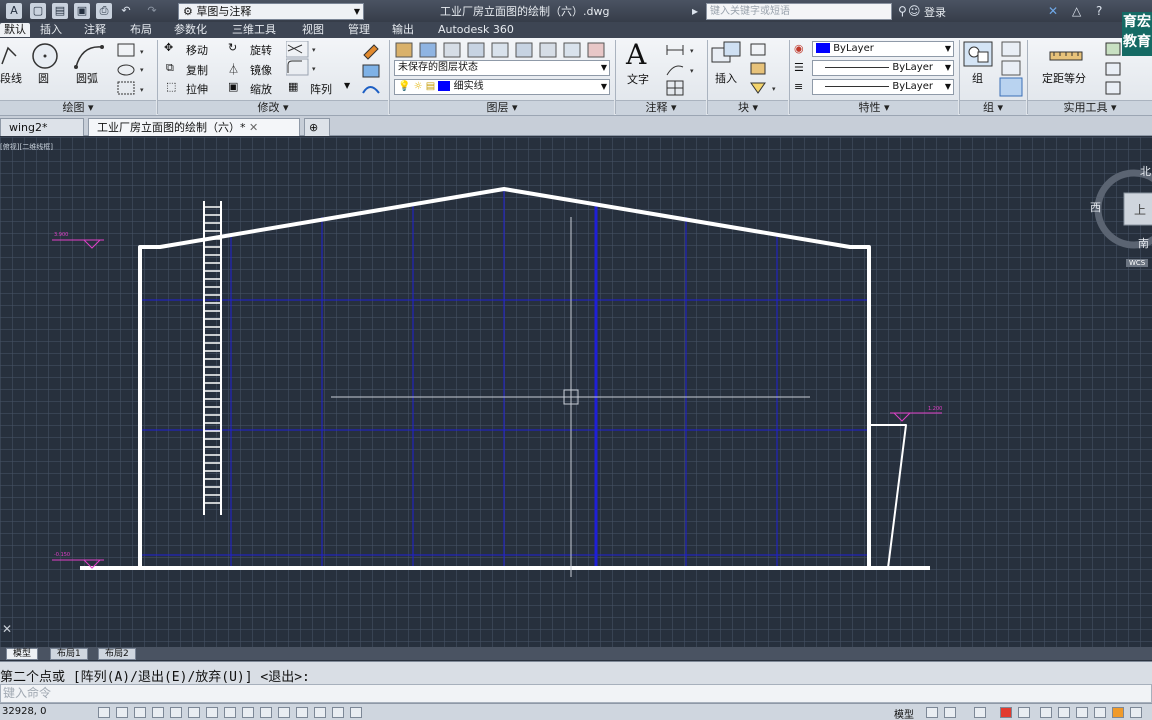 This screenshot has height=720, width=1152. What do you see at coordinates (993, 69) in the screenshot?
I see `group-tools` at bounding box center [993, 69].